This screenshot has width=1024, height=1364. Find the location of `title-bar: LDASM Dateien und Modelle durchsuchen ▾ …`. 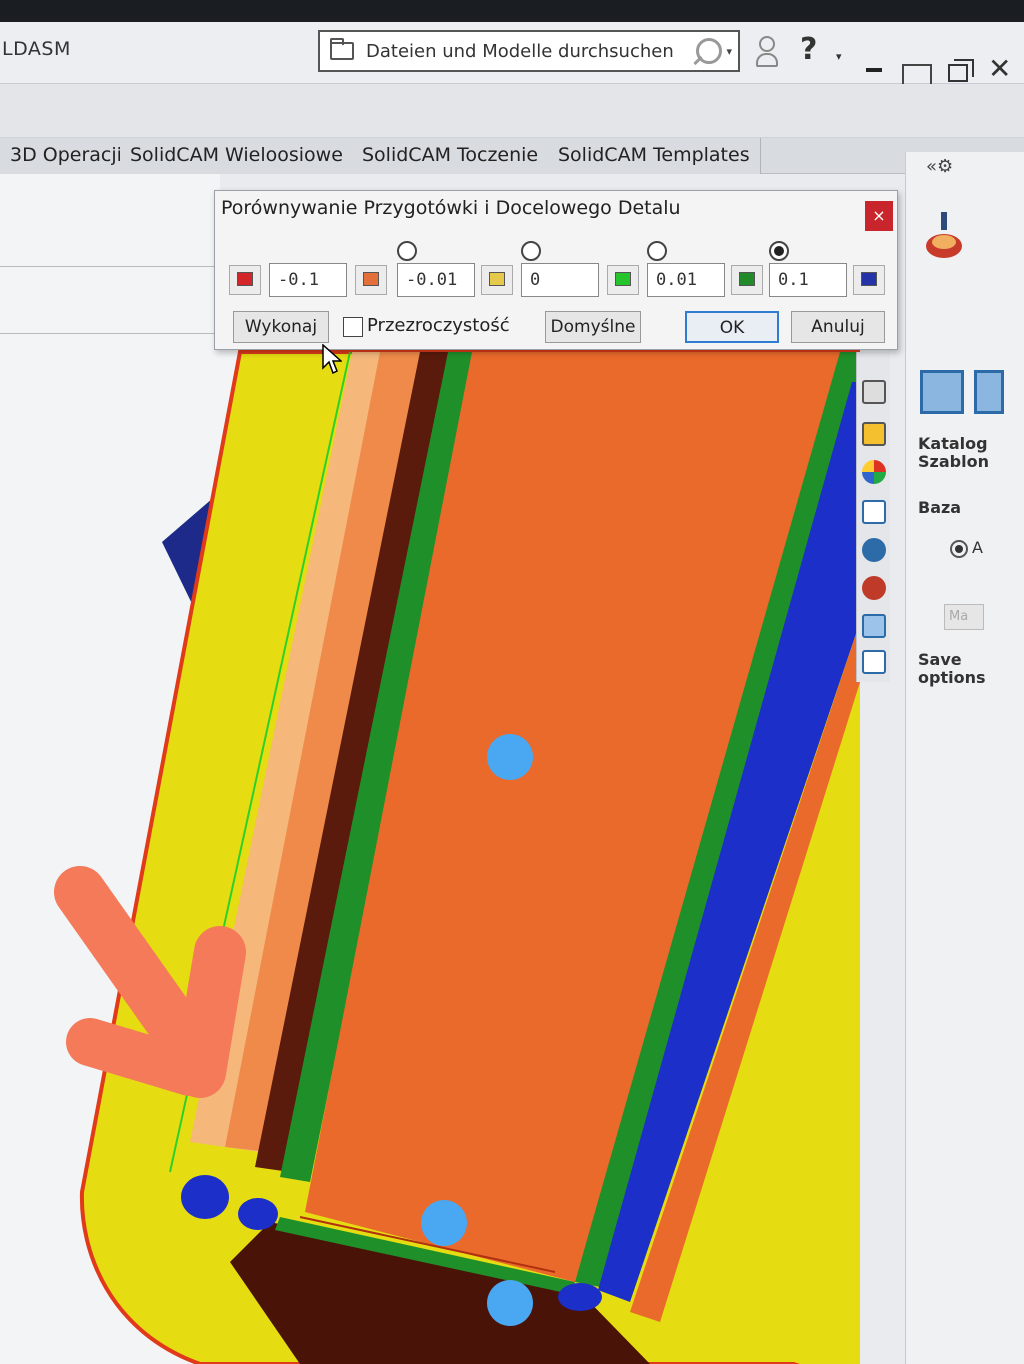

title-bar: LDASM Dateien und Modelle durchsuchen ▾ … is located at coordinates (512, 55).